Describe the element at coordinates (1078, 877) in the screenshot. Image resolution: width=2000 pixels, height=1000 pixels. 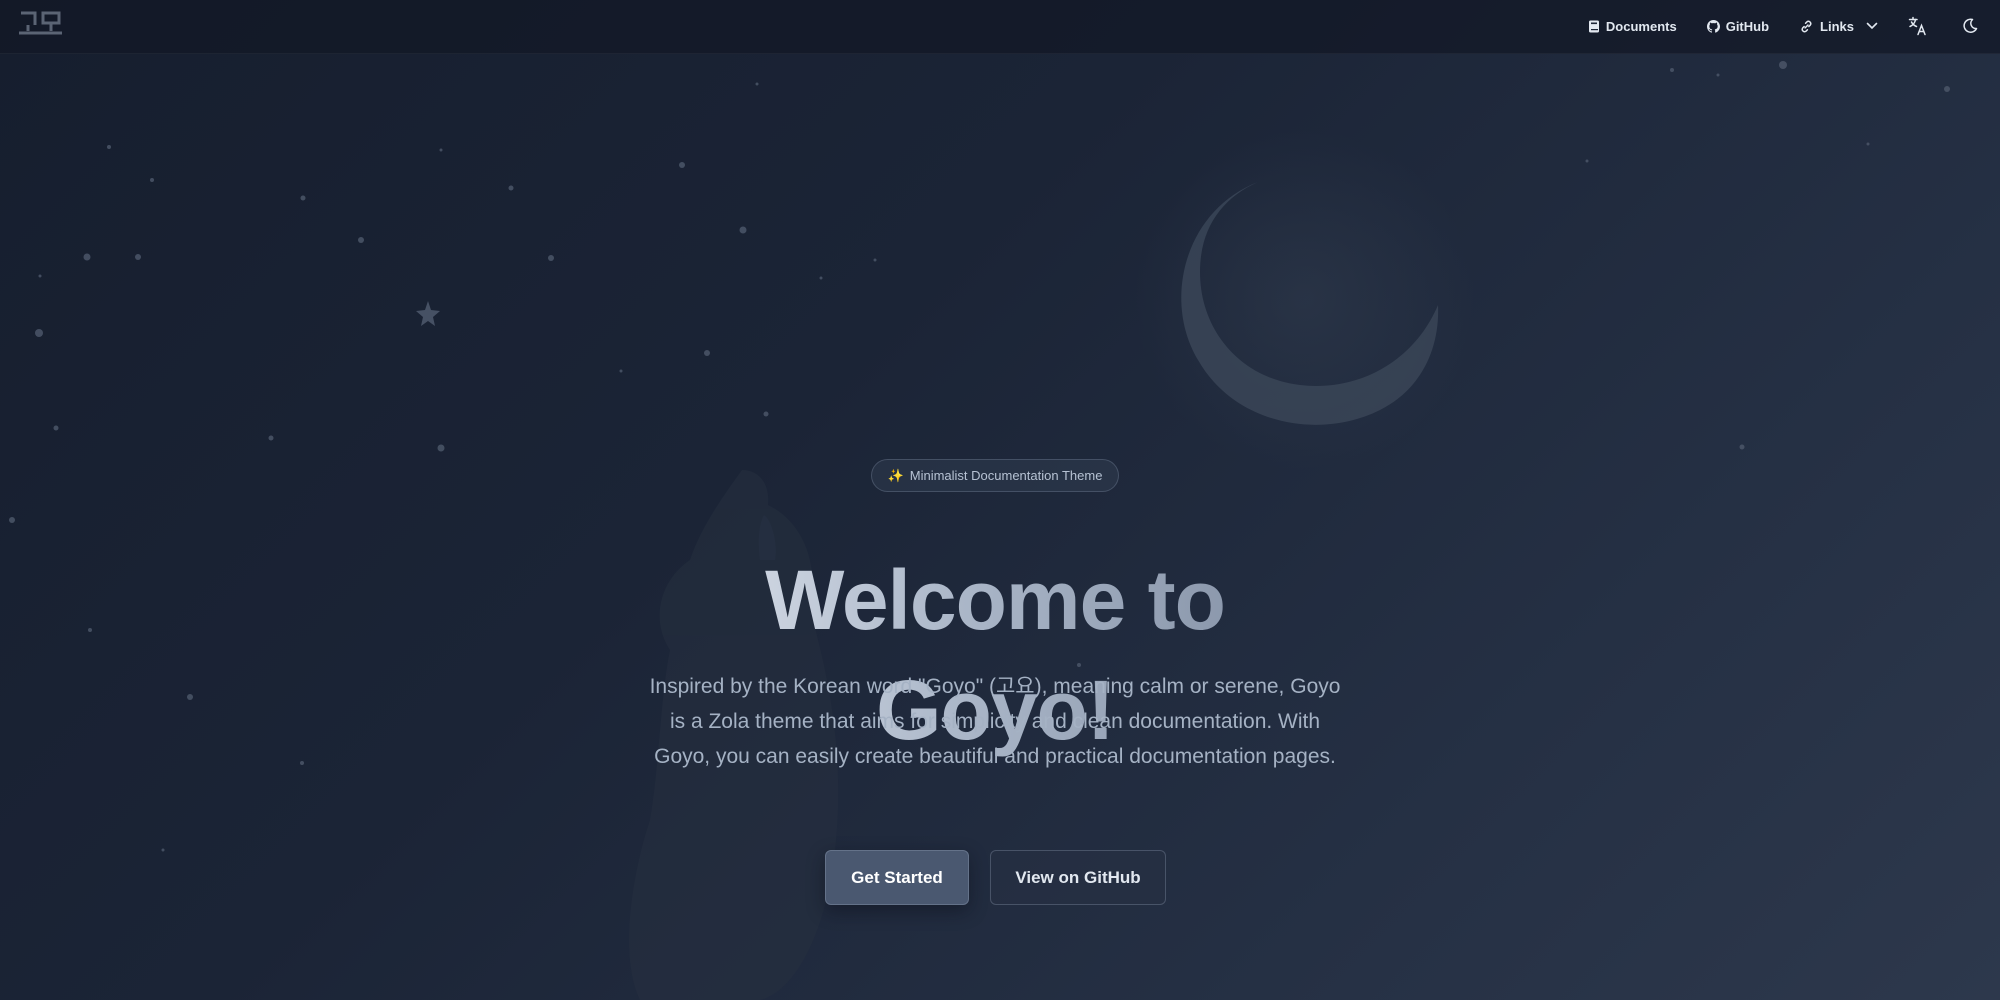
I see `view-on-github-button: View on GitHub` at that location.